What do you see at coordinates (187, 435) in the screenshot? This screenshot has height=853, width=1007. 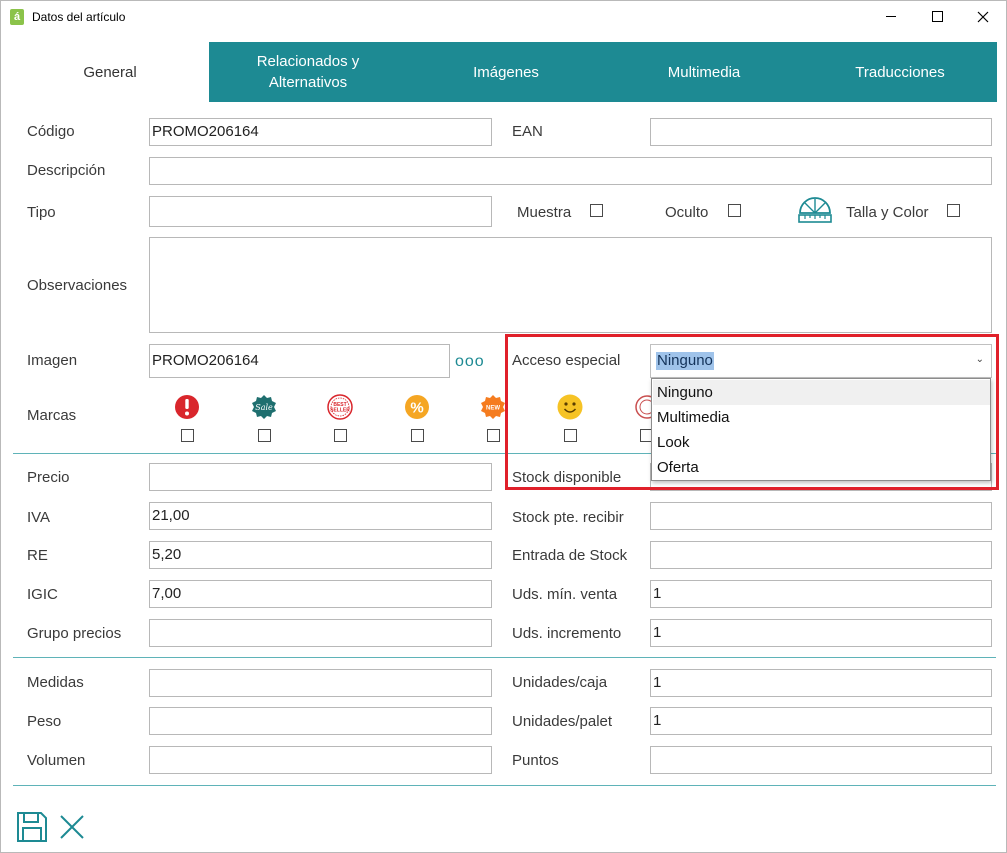 I see `mark-exclamation-checkbox` at bounding box center [187, 435].